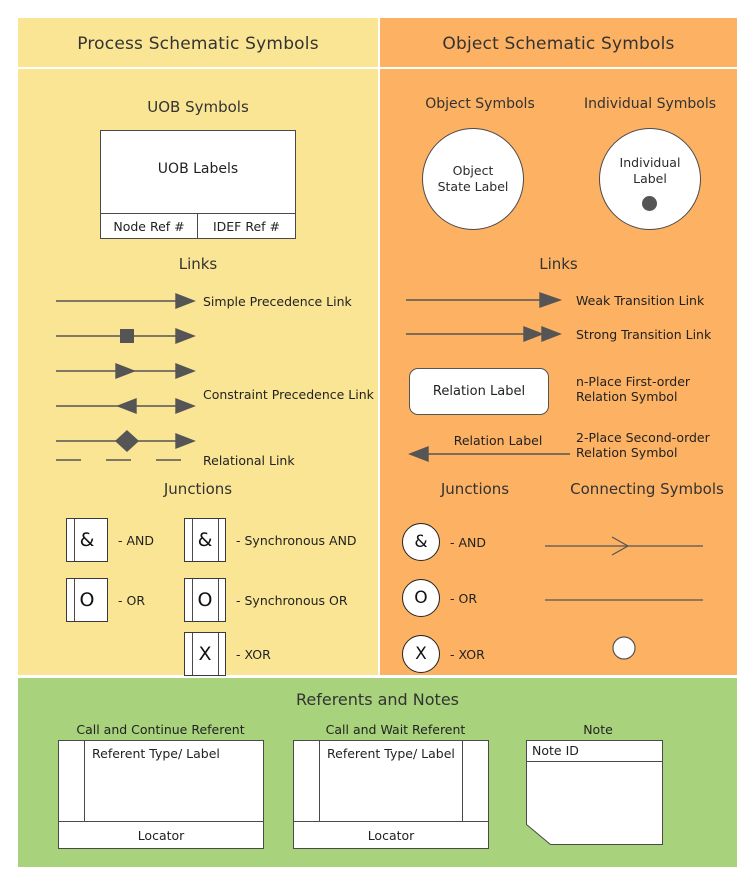 The height and width of the screenshot is (885, 755). Describe the element at coordinates (484, 317) in the screenshot. I see `object-link-icons` at that location.